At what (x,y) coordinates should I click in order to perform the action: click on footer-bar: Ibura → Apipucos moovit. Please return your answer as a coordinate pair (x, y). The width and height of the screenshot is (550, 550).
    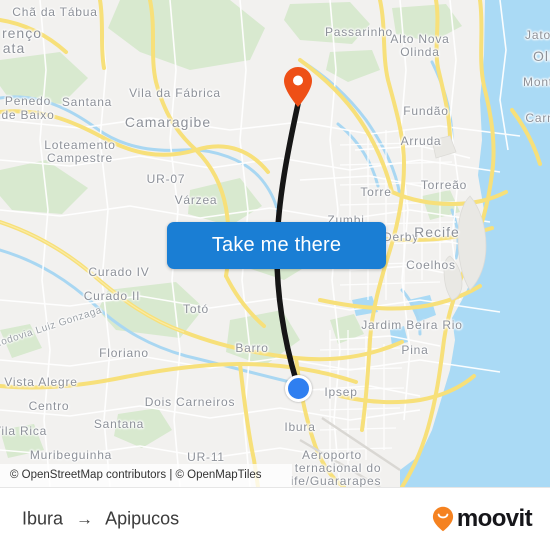
    Looking at the image, I should click on (275, 518).